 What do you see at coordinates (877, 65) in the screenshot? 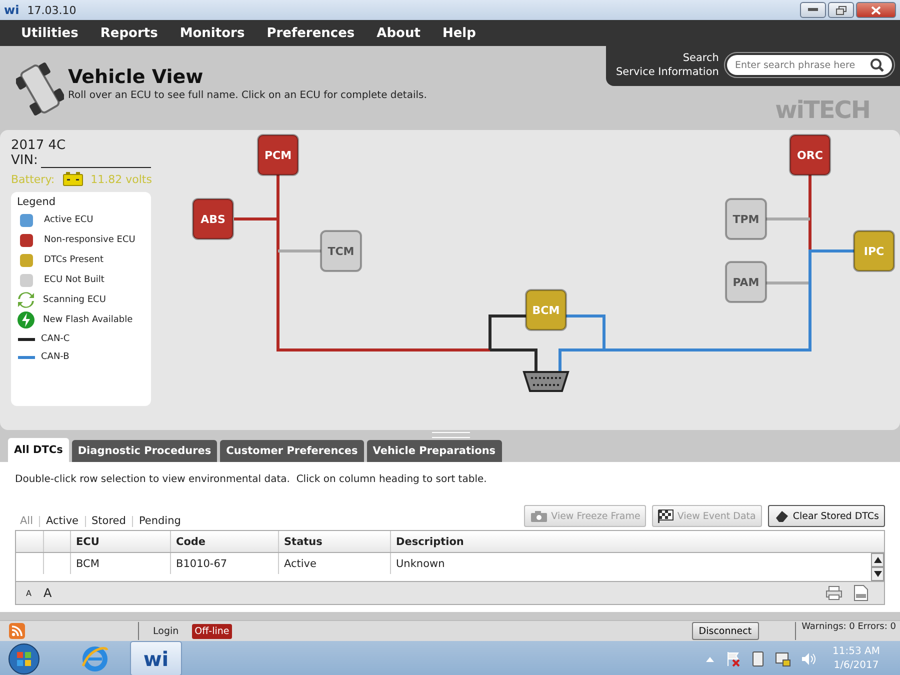
I see `search-icon` at bounding box center [877, 65].